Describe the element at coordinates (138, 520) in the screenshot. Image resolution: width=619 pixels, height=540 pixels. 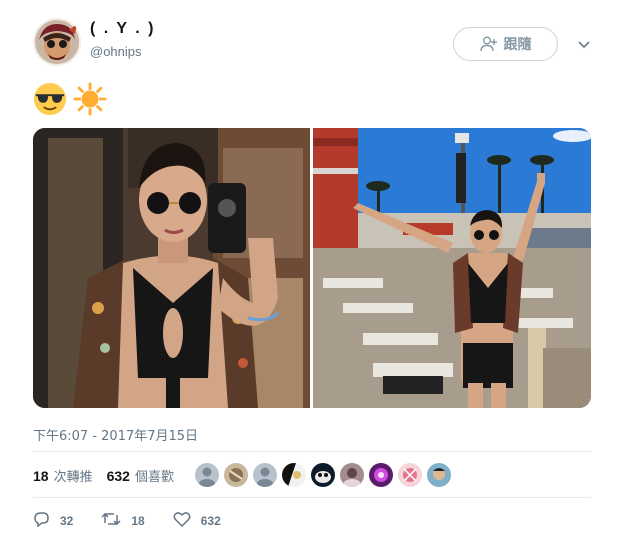
I see `retweet-count: 18` at that location.